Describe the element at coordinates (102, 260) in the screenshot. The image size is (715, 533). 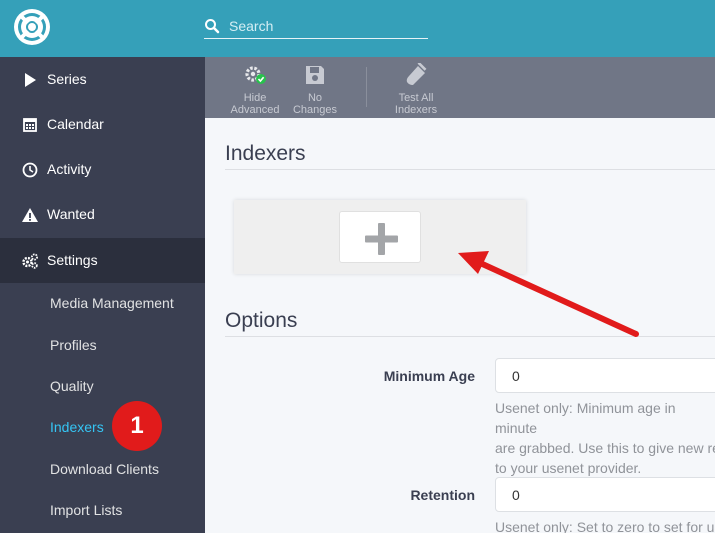
I see `sidebar-item-settings: Settings` at that location.